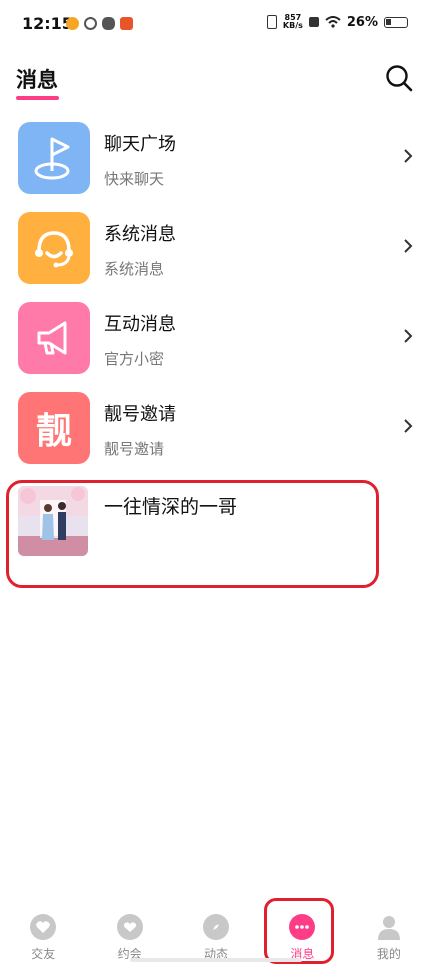 The width and height of the screenshot is (432, 964). What do you see at coordinates (216, 927) in the screenshot?
I see `compass-icon` at bounding box center [216, 927].